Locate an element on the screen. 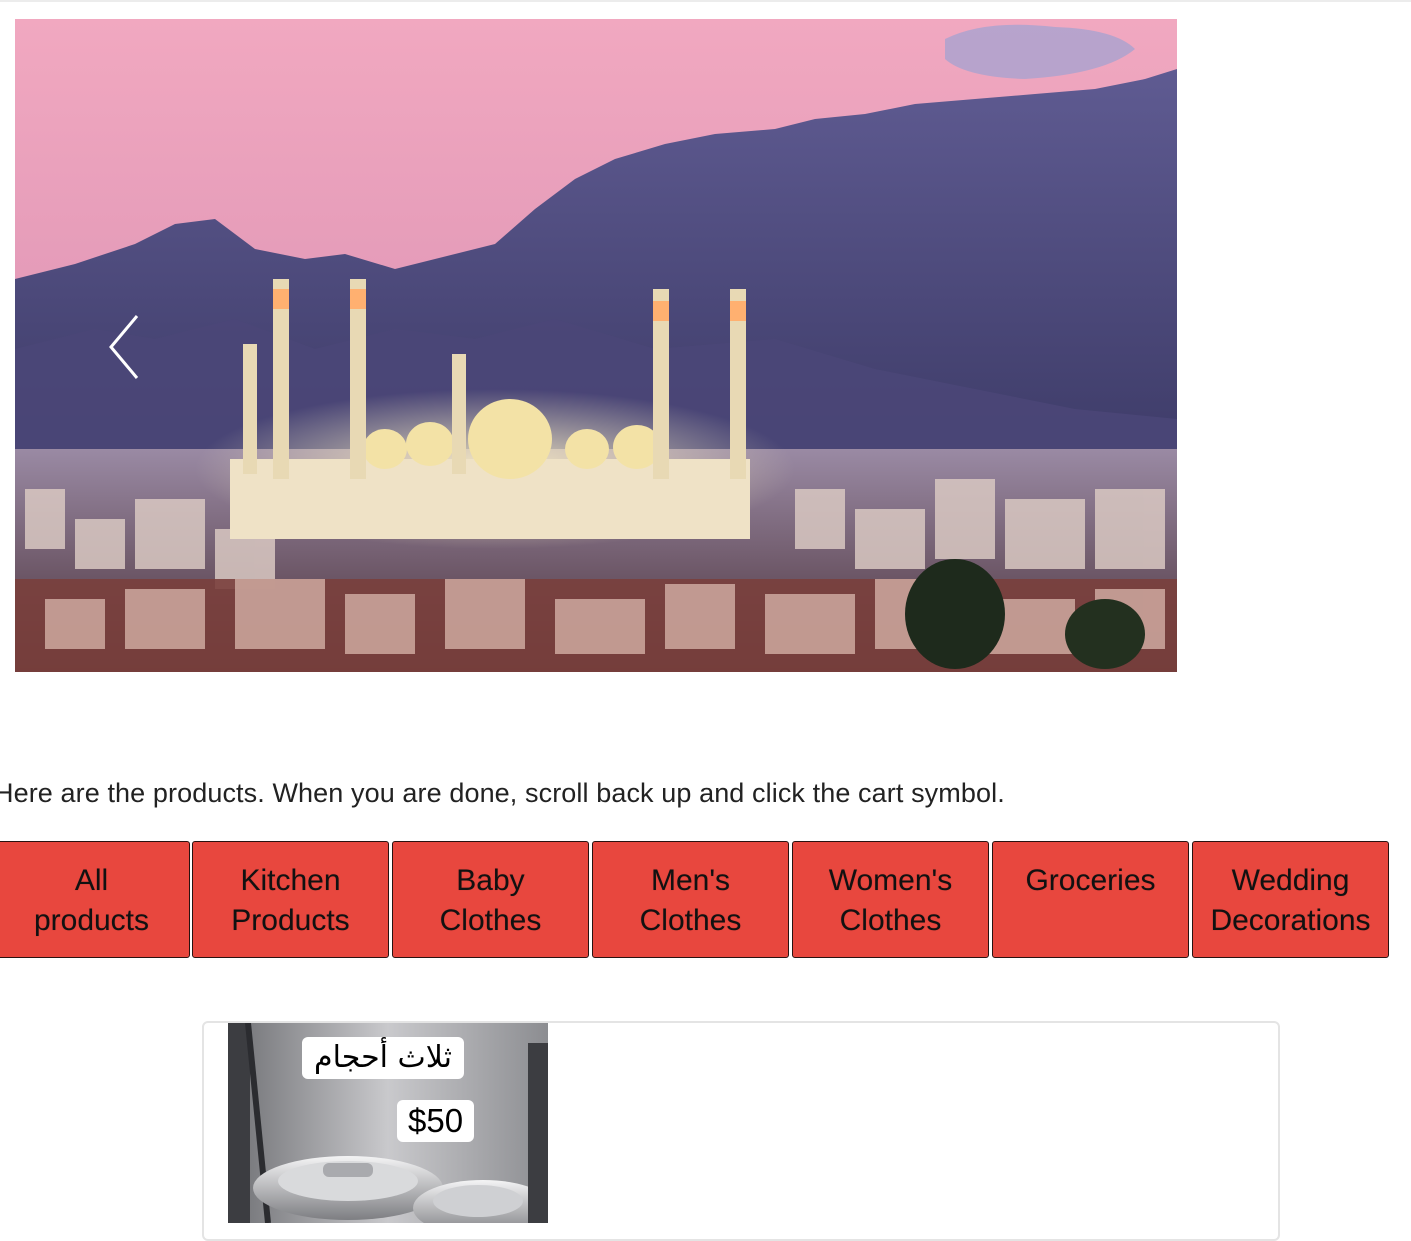 The width and height of the screenshot is (1411, 1241). category-all-products-button: All products is located at coordinates (95, 899).